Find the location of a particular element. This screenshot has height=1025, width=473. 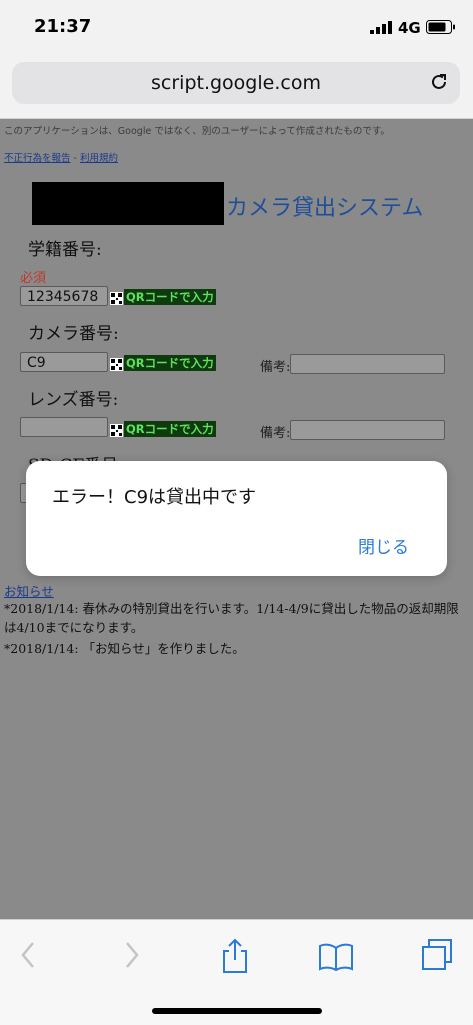

url-text: script.google.com is located at coordinates (236, 83).